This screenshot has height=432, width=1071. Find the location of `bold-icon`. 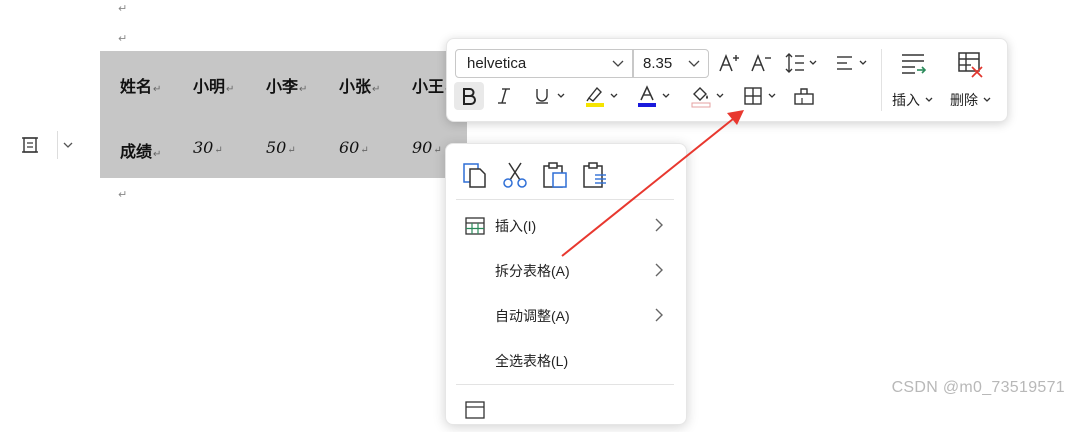

bold-icon is located at coordinates (469, 96).